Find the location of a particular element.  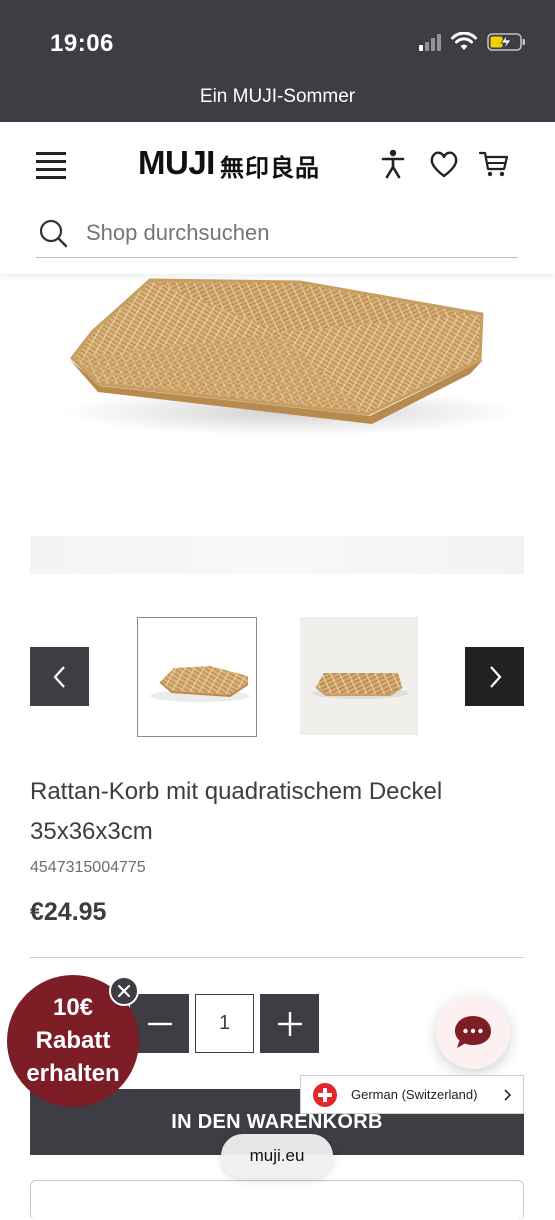

carousel-next-button is located at coordinates (494, 676).